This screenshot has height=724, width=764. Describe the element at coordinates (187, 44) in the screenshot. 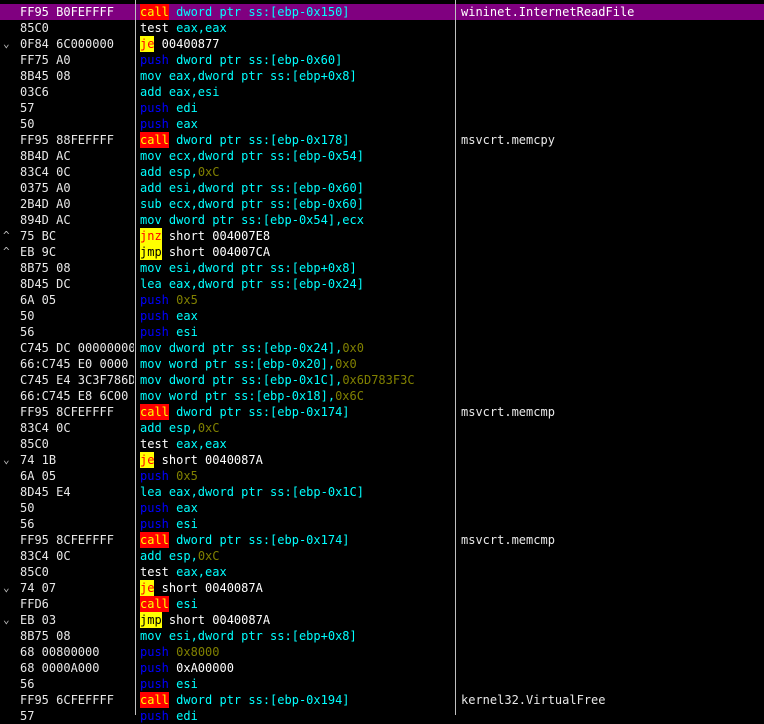

I see `operand: 00400877` at that location.